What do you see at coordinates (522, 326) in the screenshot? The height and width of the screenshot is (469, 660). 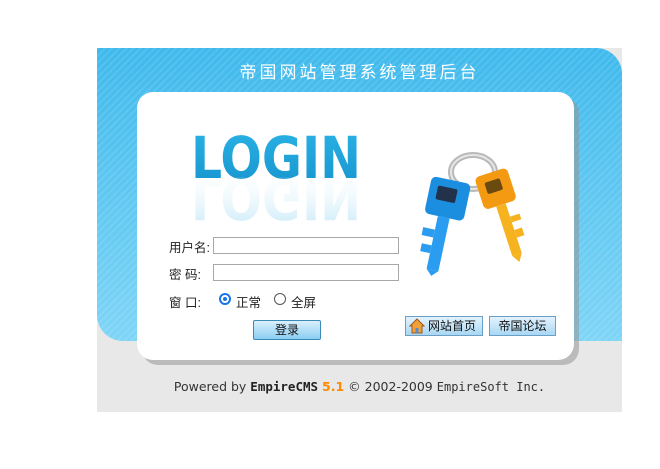 I see `forum-link-button: 帝国论坛` at bounding box center [522, 326].